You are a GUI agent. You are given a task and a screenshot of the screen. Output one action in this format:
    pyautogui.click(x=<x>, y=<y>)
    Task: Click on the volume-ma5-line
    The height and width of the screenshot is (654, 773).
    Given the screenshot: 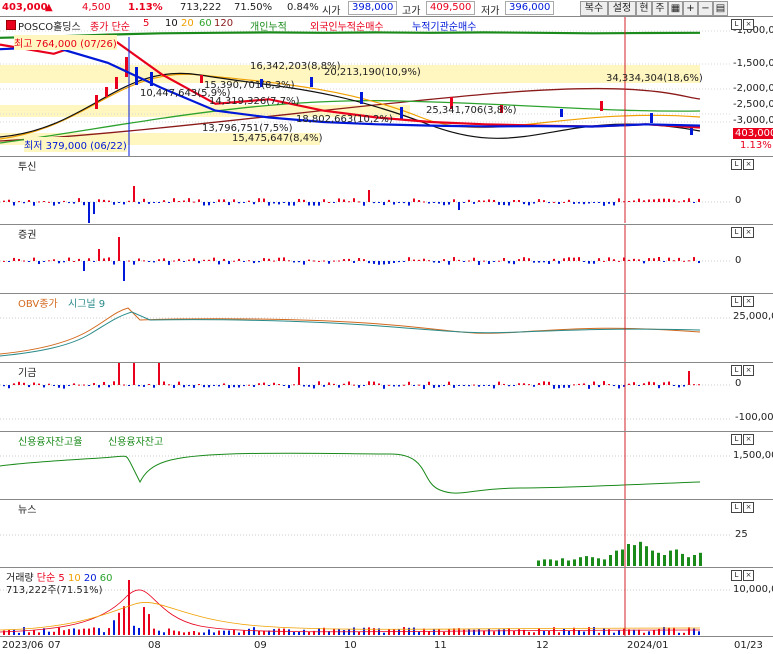 What is the action you would take?
    pyautogui.click(x=350, y=611)
    